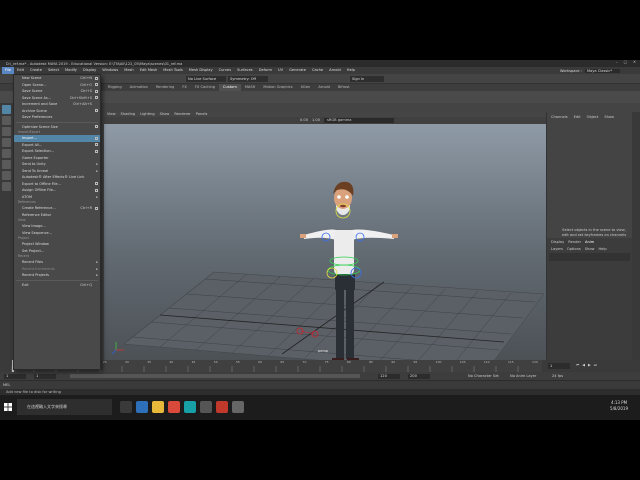 The image size is (640, 480). Describe the element at coordinates (158, 407) in the screenshot. I see `file-explorer-icon` at that location.